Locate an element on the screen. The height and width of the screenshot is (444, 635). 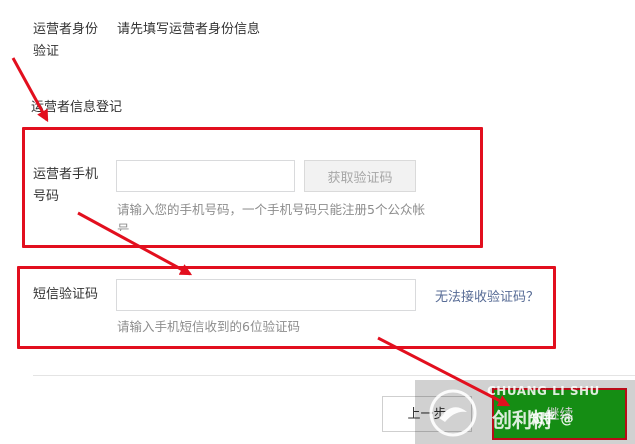
arrow-to-sms-box is located at coordinates (135, 243).